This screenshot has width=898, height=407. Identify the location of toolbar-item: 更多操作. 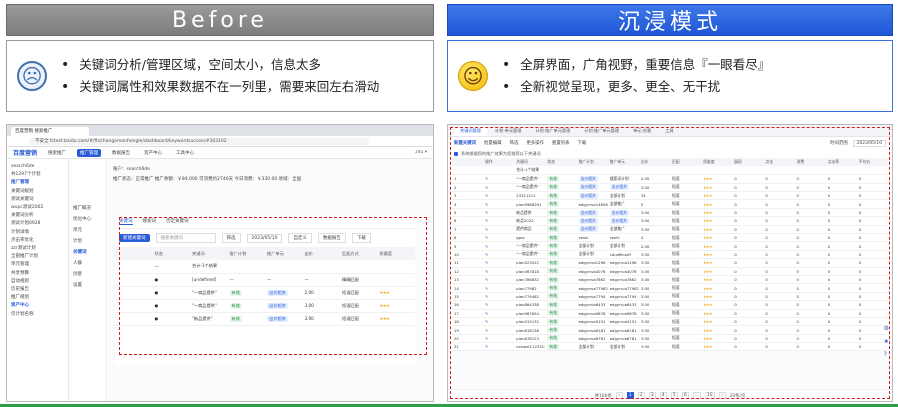
(535, 143).